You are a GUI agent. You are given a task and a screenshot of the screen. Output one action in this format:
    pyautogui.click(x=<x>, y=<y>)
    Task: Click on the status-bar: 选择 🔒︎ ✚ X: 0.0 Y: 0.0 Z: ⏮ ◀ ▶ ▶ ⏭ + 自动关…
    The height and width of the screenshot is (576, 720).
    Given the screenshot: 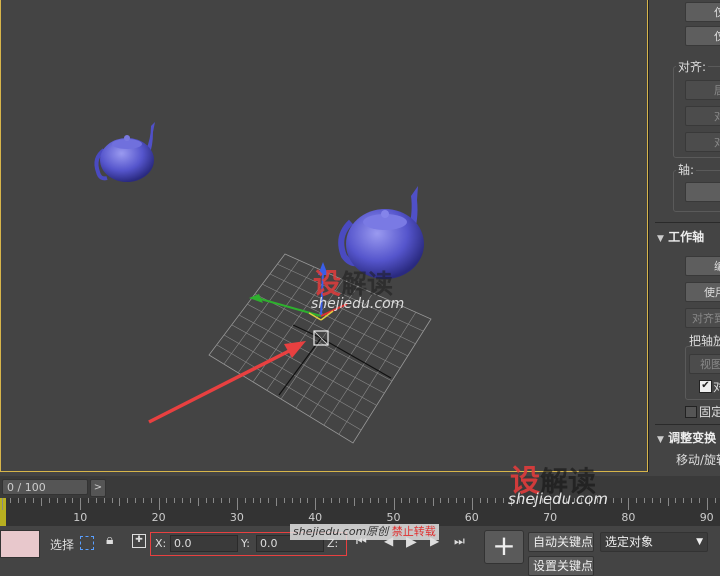 What is the action you would take?
    pyautogui.click(x=360, y=551)
    